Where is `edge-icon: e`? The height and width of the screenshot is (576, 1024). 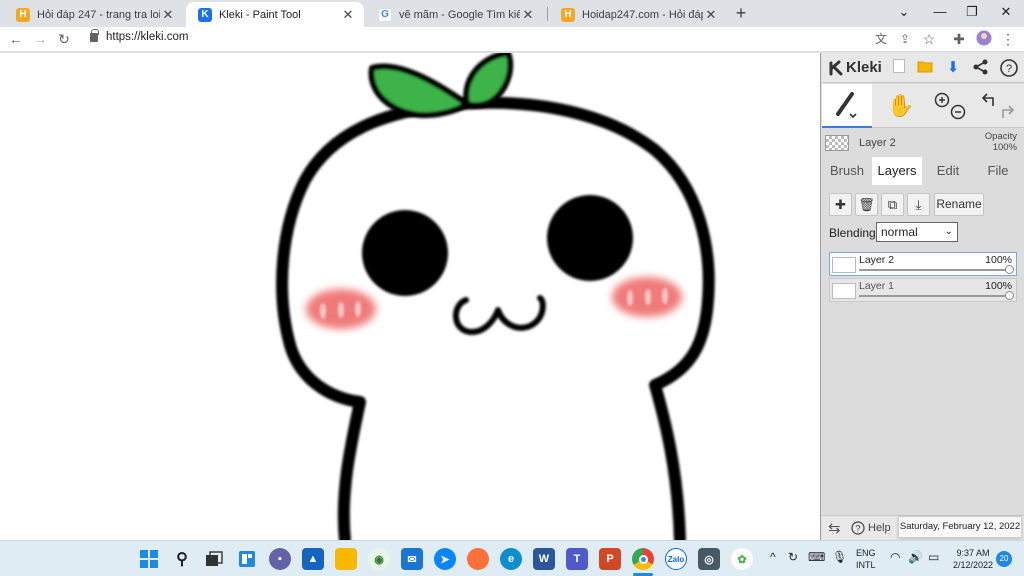 edge-icon: e is located at coordinates (511, 559).